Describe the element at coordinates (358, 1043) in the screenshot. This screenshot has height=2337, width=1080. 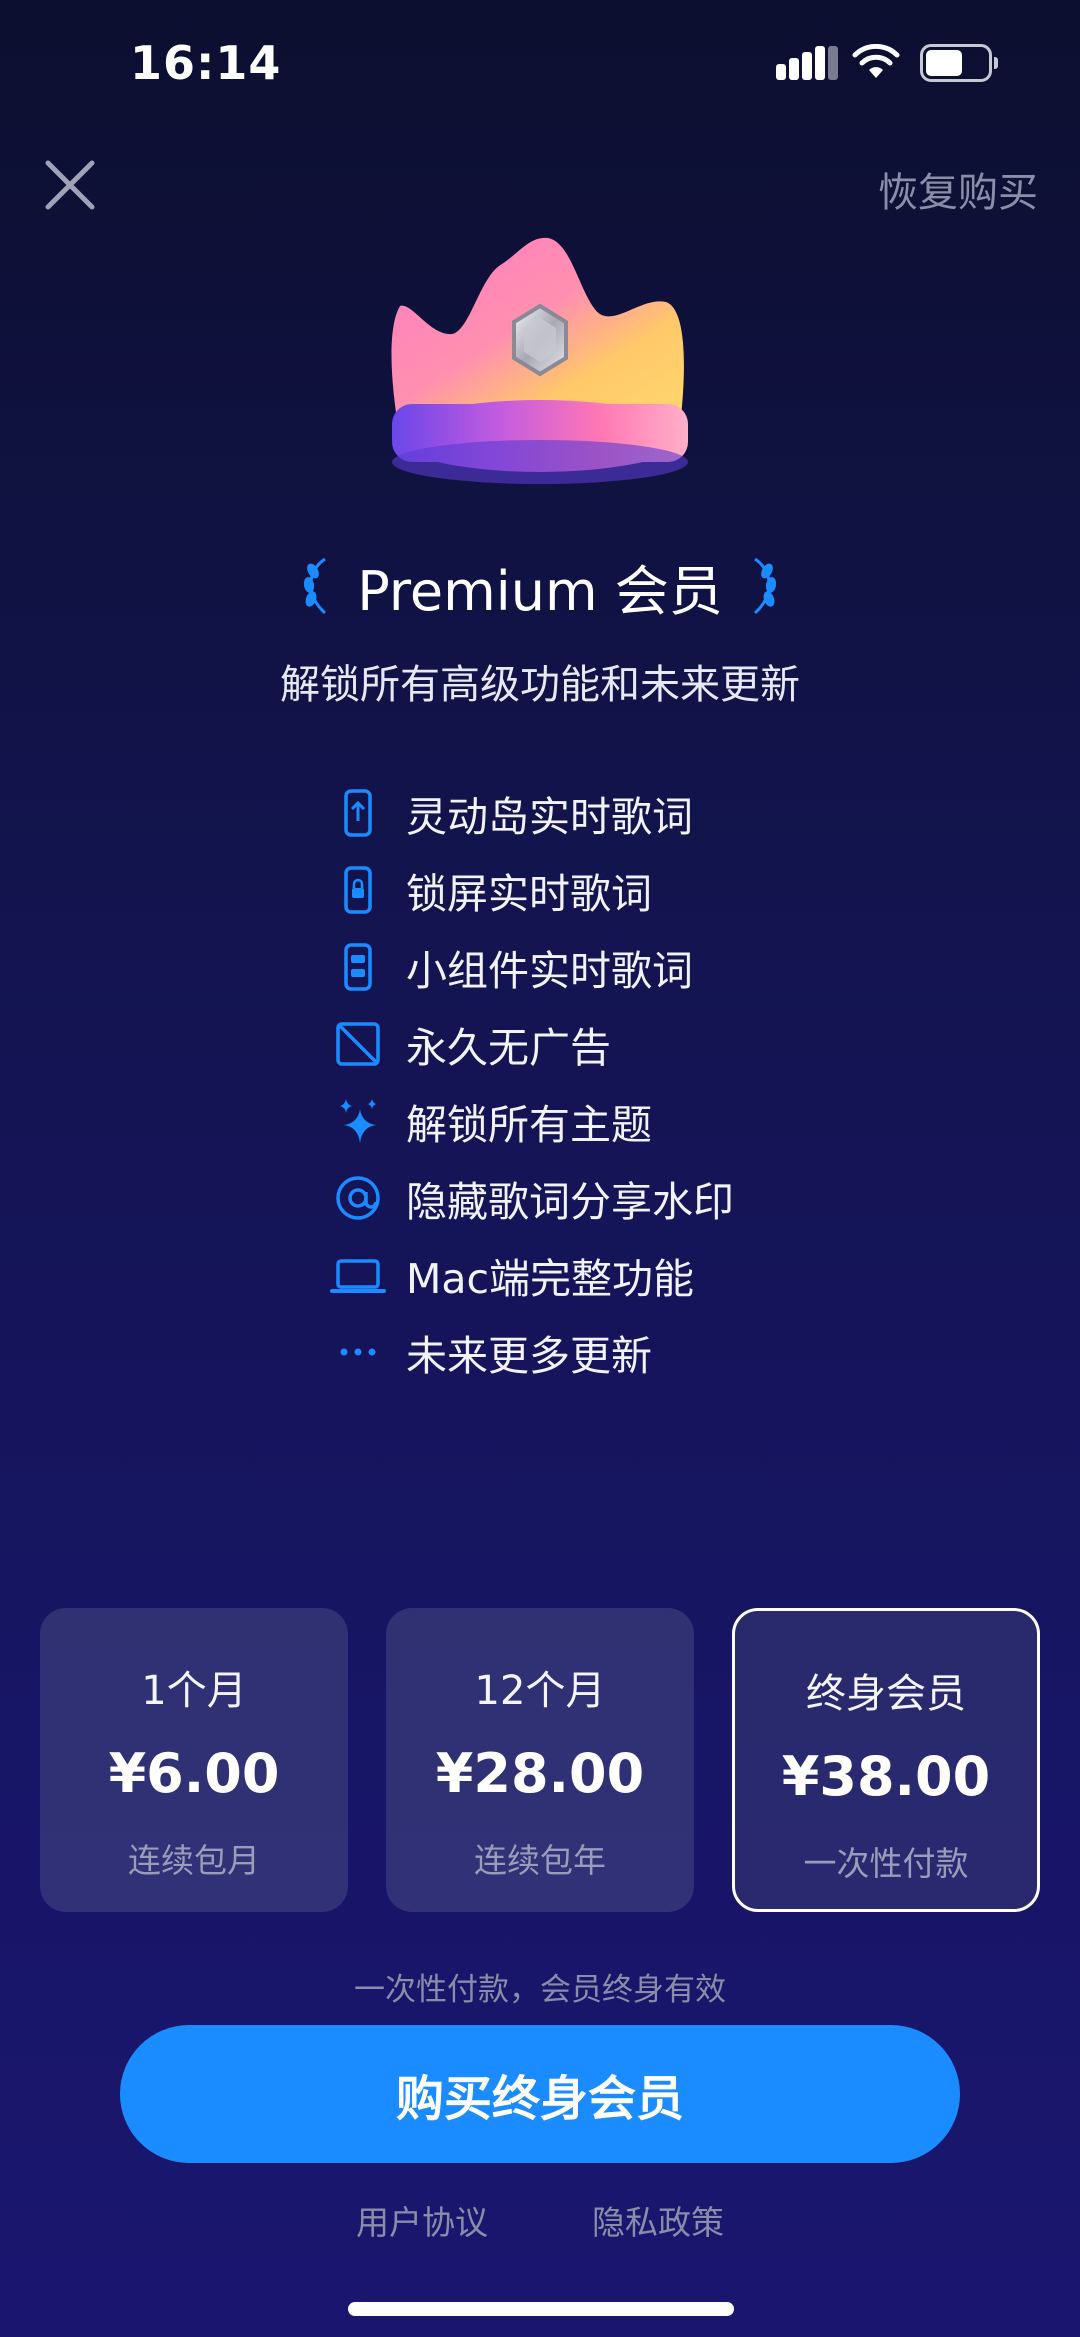
I see `no-ads-icon` at that location.